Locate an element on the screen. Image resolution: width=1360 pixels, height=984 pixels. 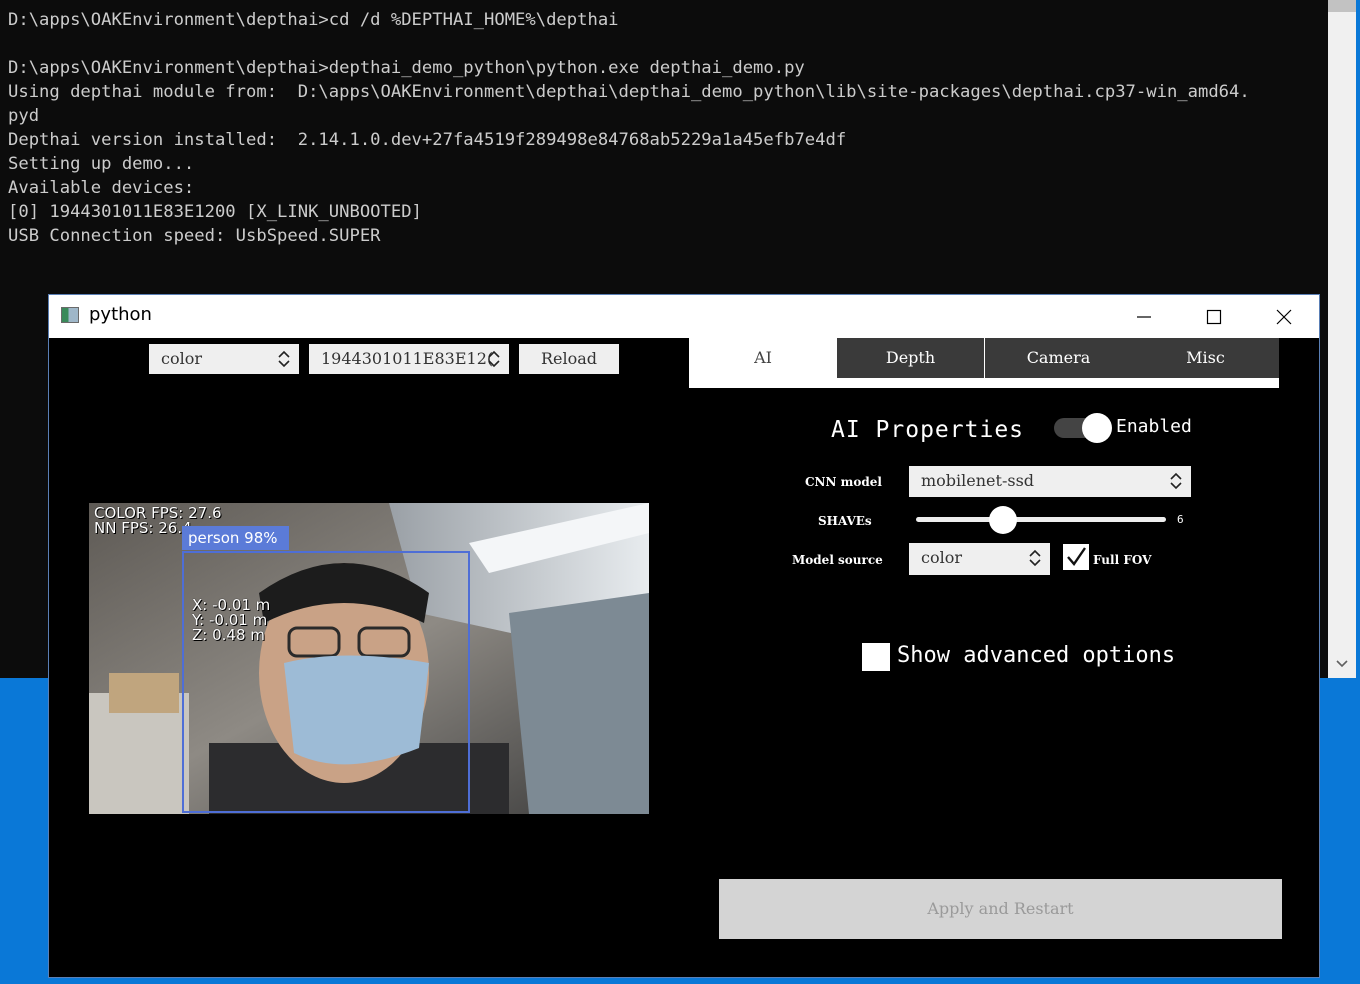
full-fov-label: Full FOV is located at coordinates (1122, 560).